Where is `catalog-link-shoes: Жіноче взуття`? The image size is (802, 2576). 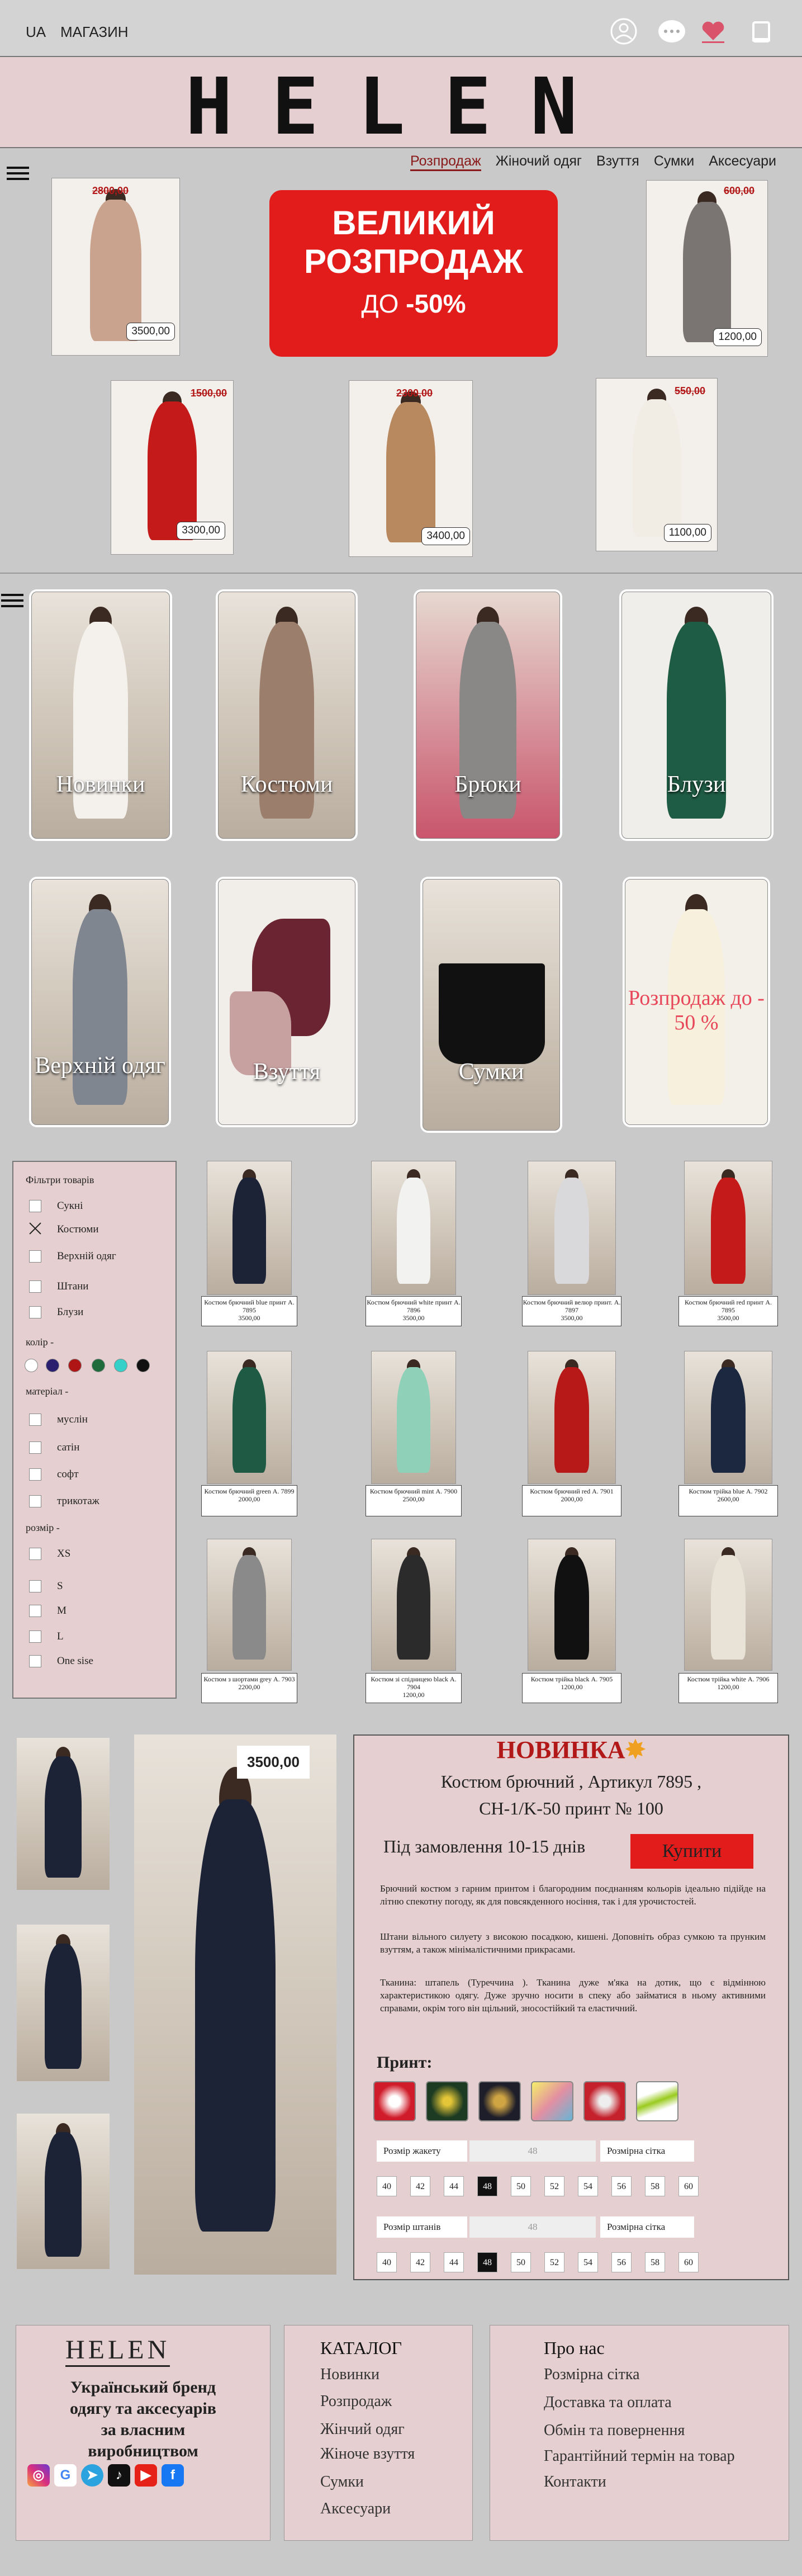 catalog-link-shoes: Жіноче взуття is located at coordinates (367, 2454).